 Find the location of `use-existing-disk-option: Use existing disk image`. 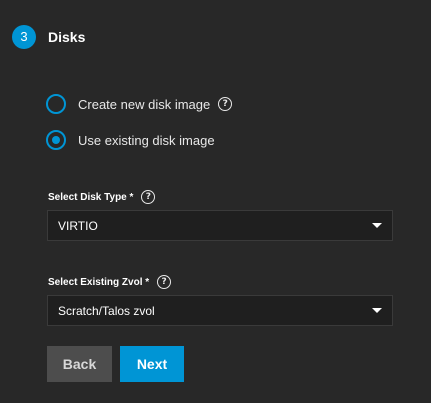

use-existing-disk-option: Use existing disk image is located at coordinates (130, 140).